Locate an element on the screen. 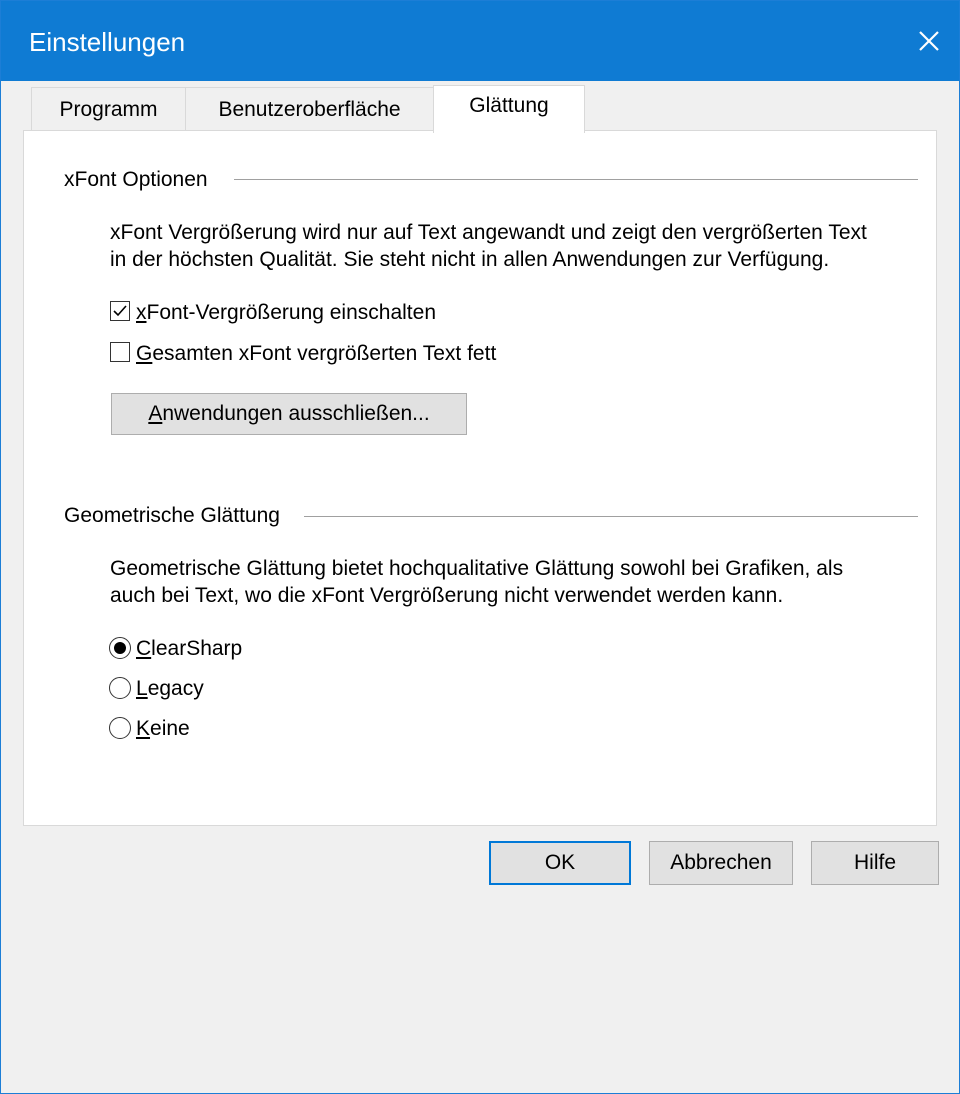 This screenshot has width=960, height=1094. radio-legacy is located at coordinates (120, 688).